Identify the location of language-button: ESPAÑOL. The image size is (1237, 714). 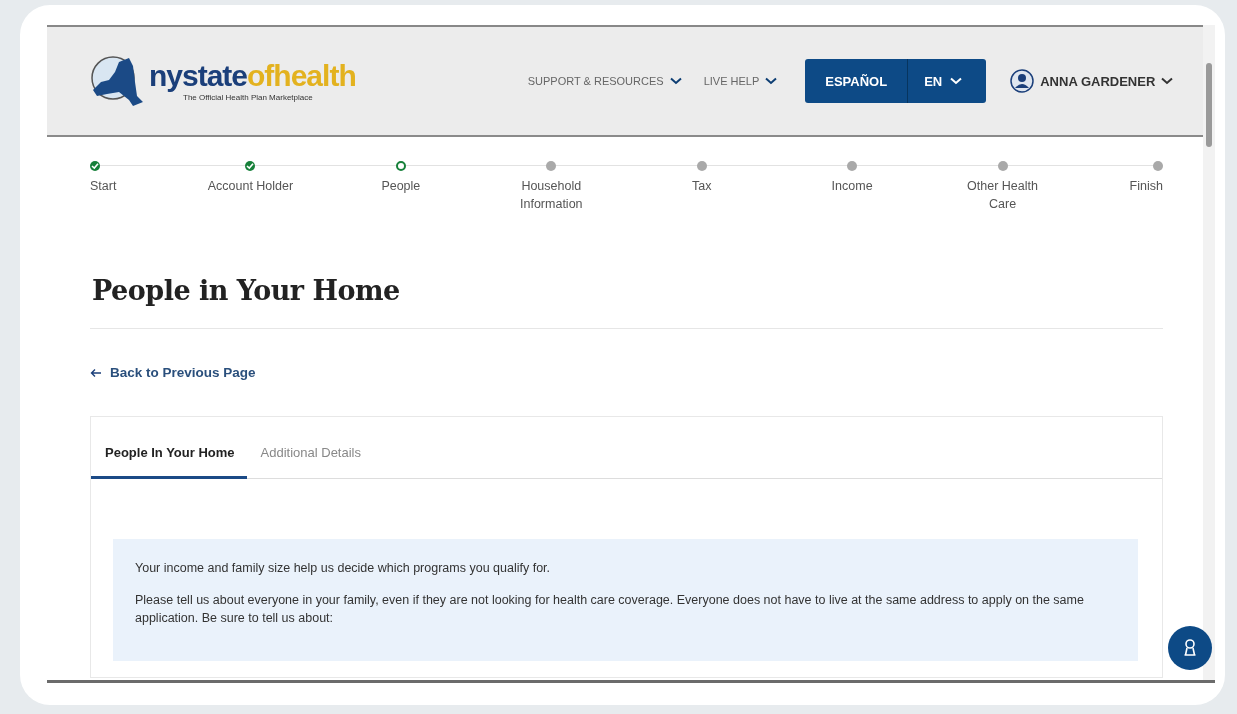
(856, 81).